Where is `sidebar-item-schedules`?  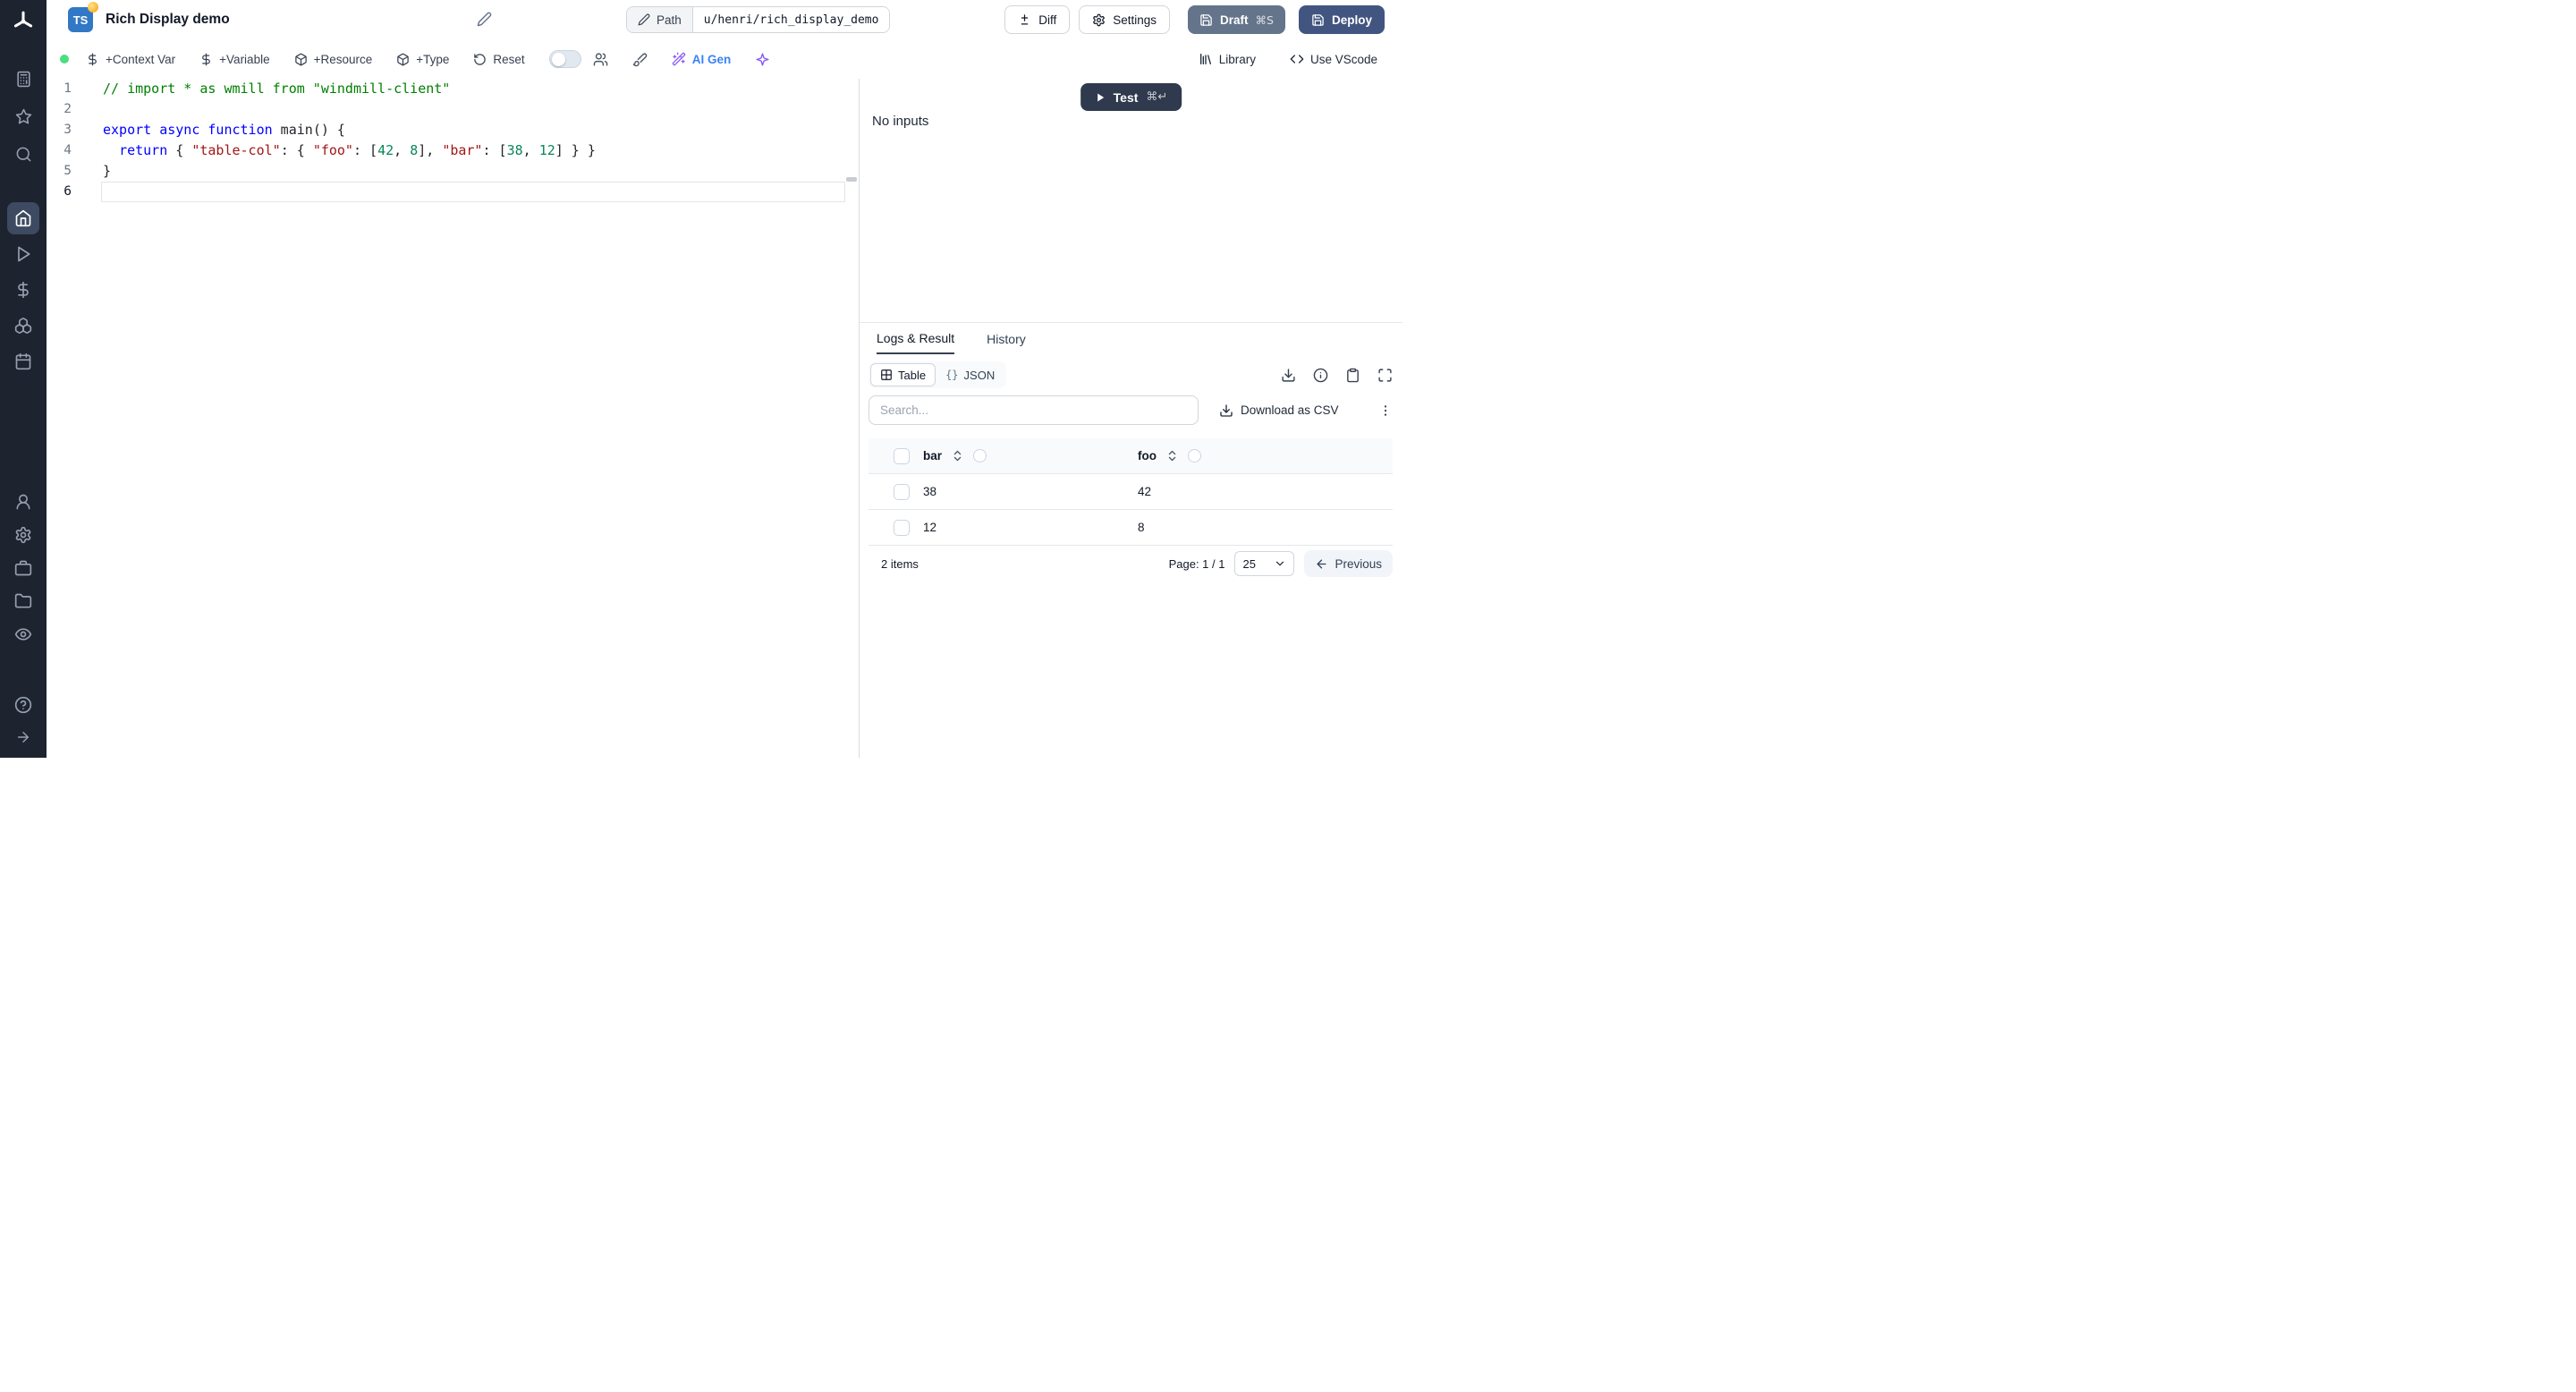
sidebar-item-schedules is located at coordinates (23, 361).